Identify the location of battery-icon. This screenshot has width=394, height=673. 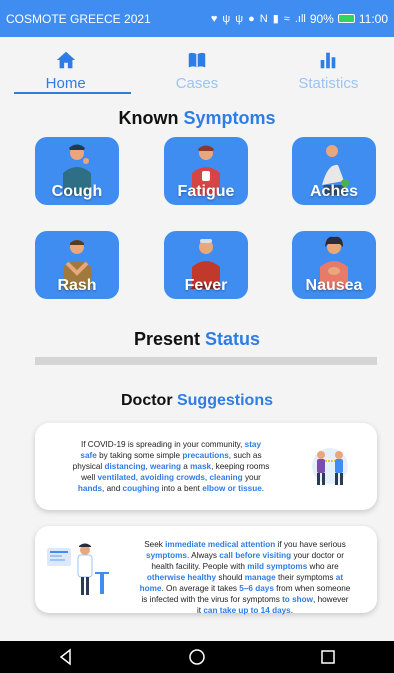
(346, 18).